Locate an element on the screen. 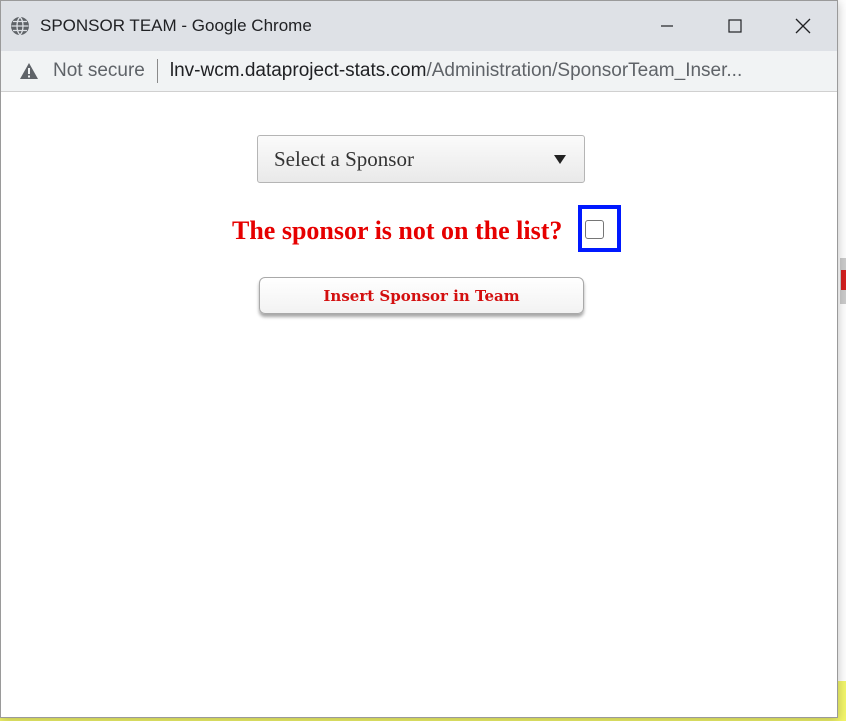 The width and height of the screenshot is (846, 721). maximize-icon is located at coordinates (735, 26).